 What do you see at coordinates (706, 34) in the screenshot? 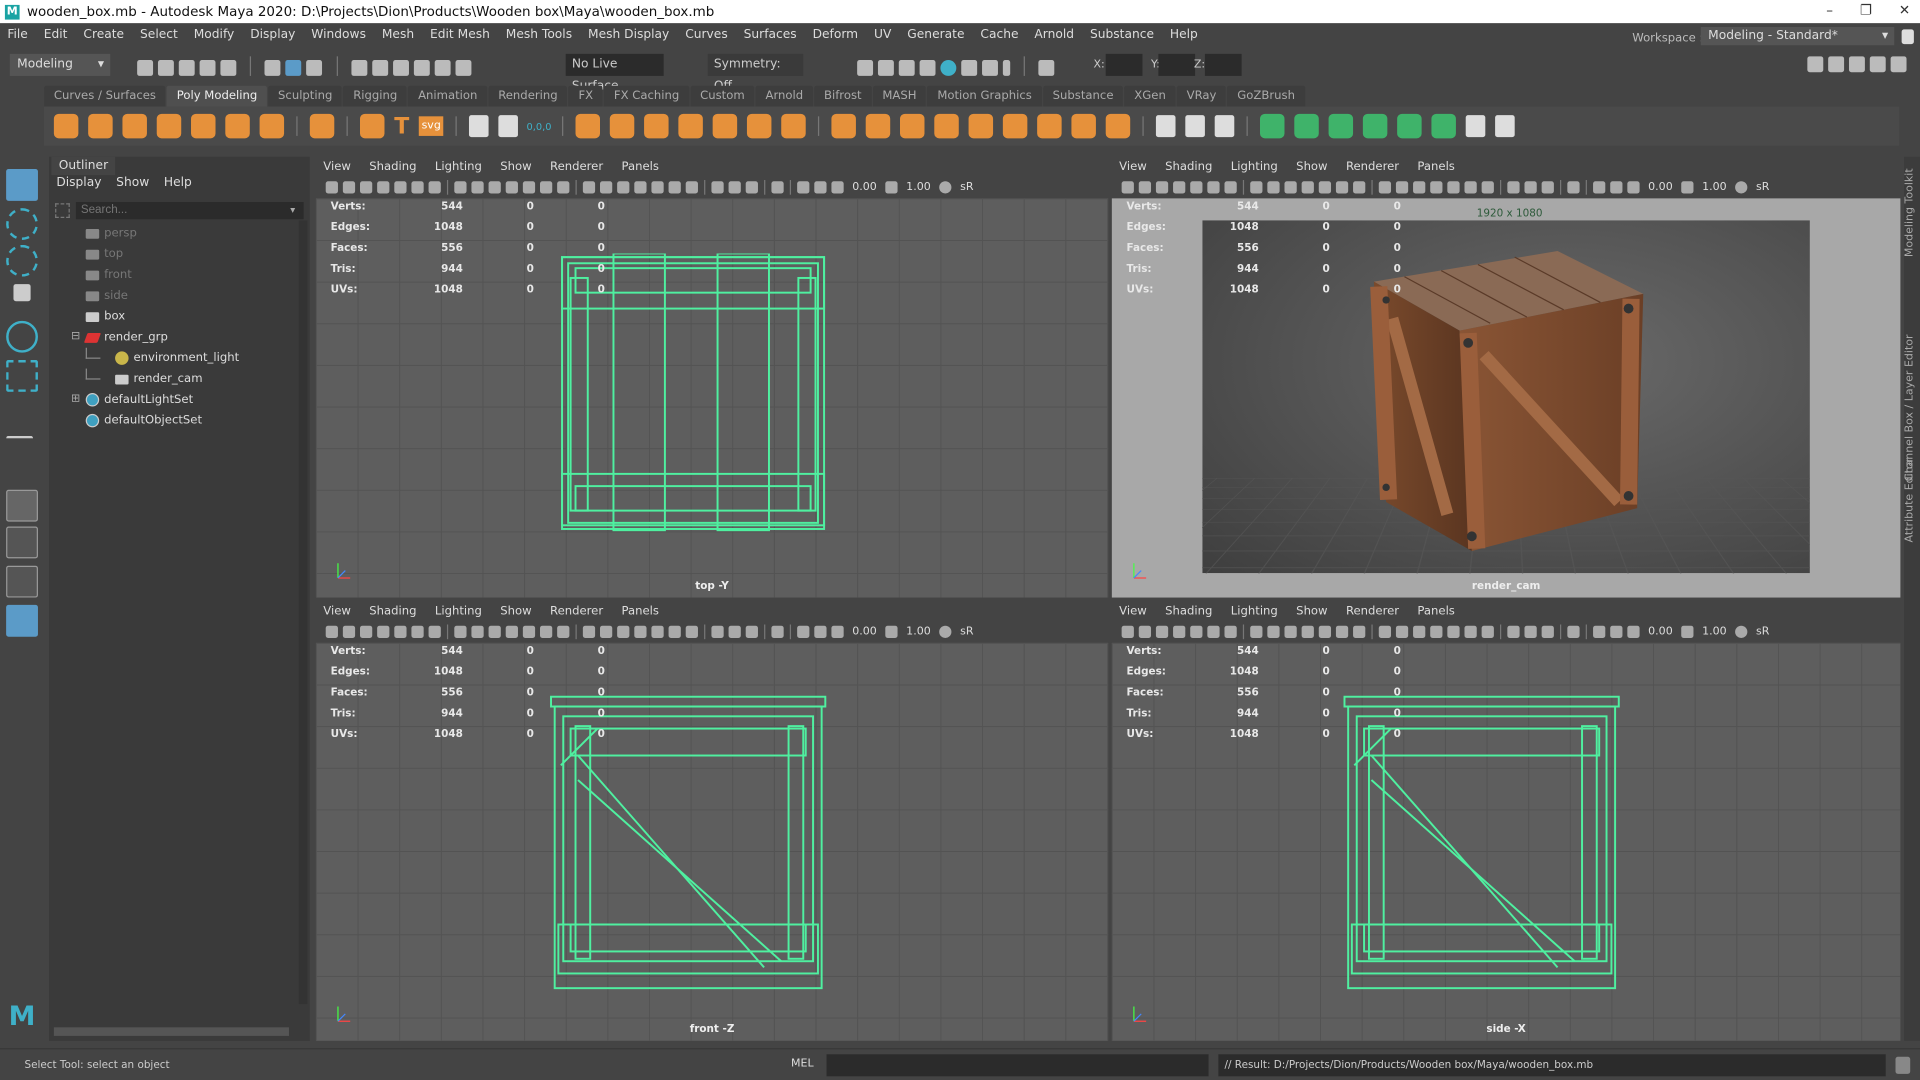
I see `menu-curves: Curves` at bounding box center [706, 34].